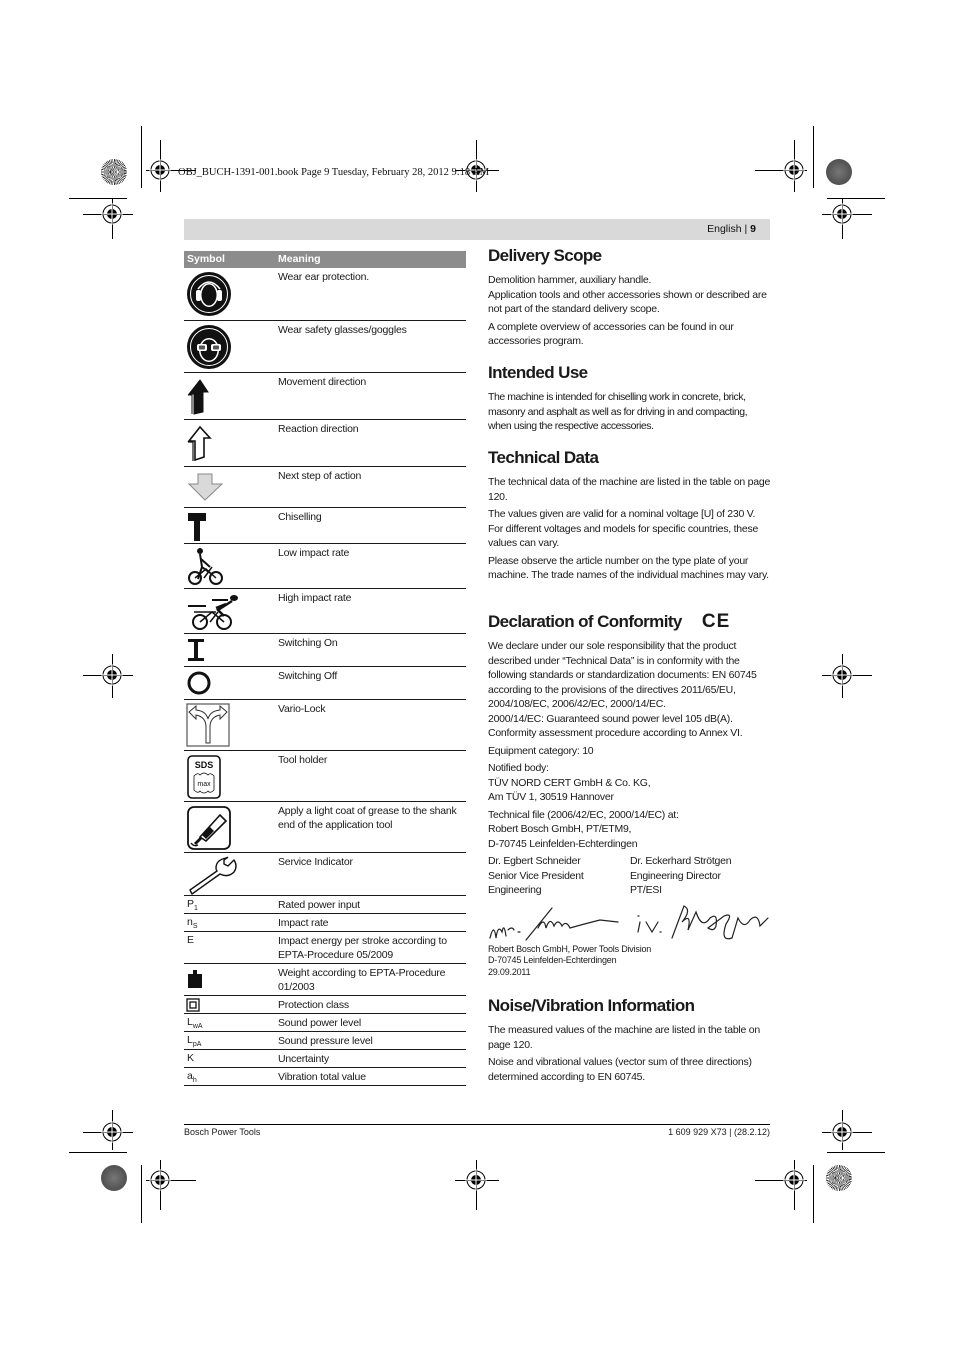 The width and height of the screenshot is (954, 1350). I want to click on signatory-name: Dr. Egbert Schneider, so click(534, 861).